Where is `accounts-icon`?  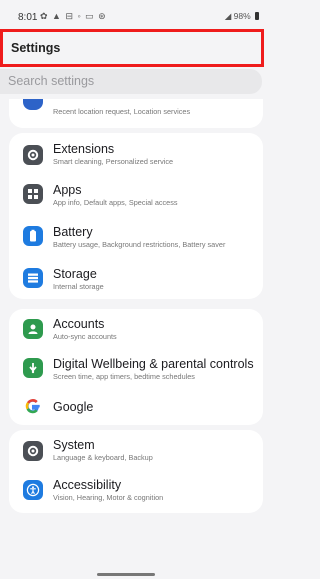
accounts-icon is located at coordinates (33, 329).